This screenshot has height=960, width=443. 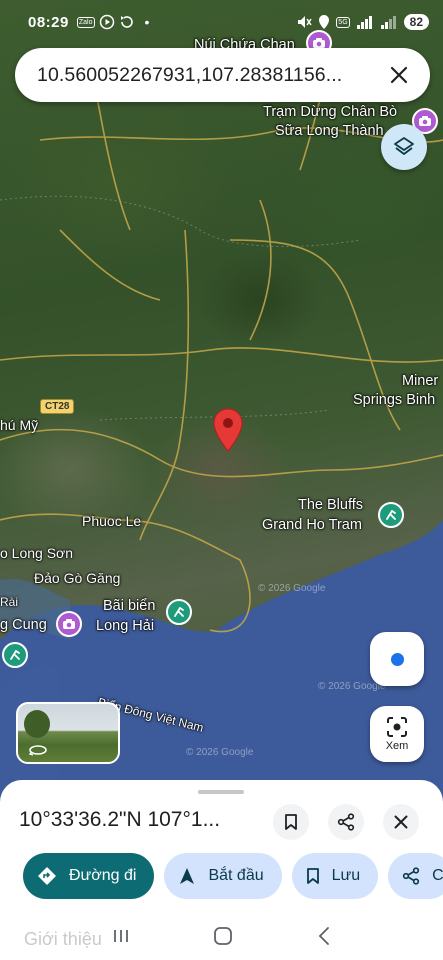 I want to click on share-place-button, so click(x=346, y=822).